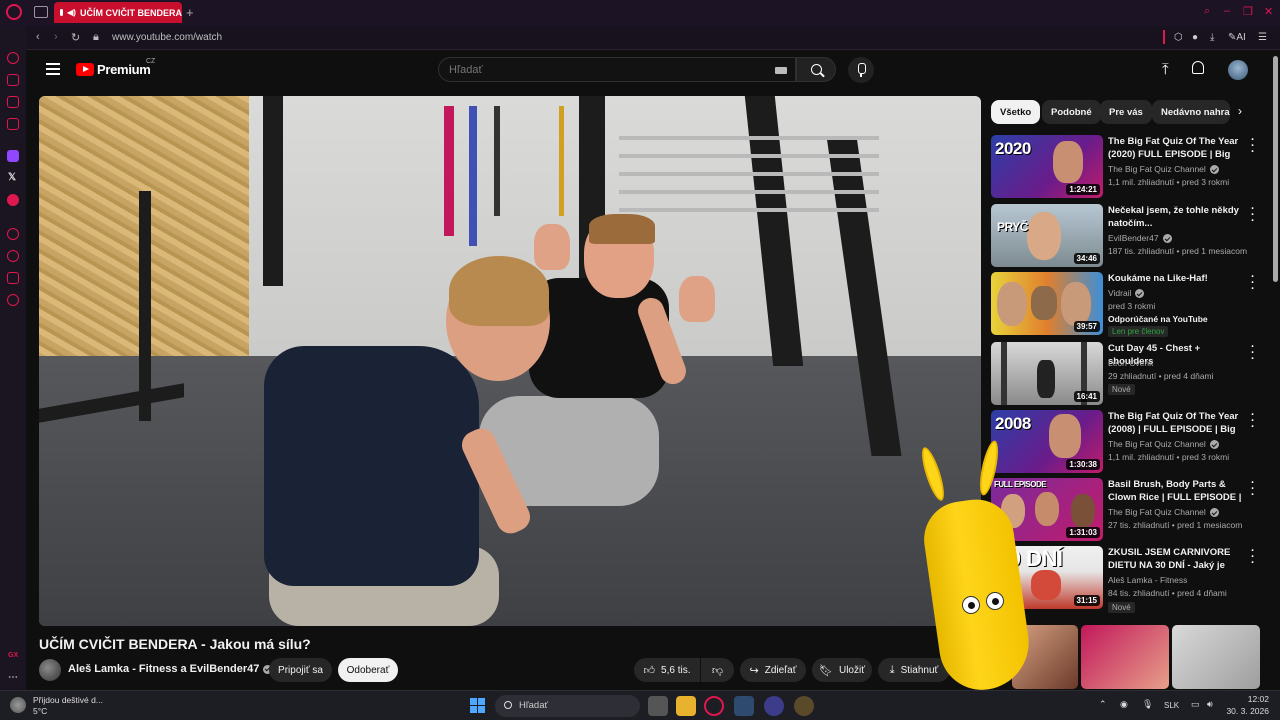 This screenshot has height=720, width=1280. What do you see at coordinates (599, 70) in the screenshot?
I see `search-input` at bounding box center [599, 70].